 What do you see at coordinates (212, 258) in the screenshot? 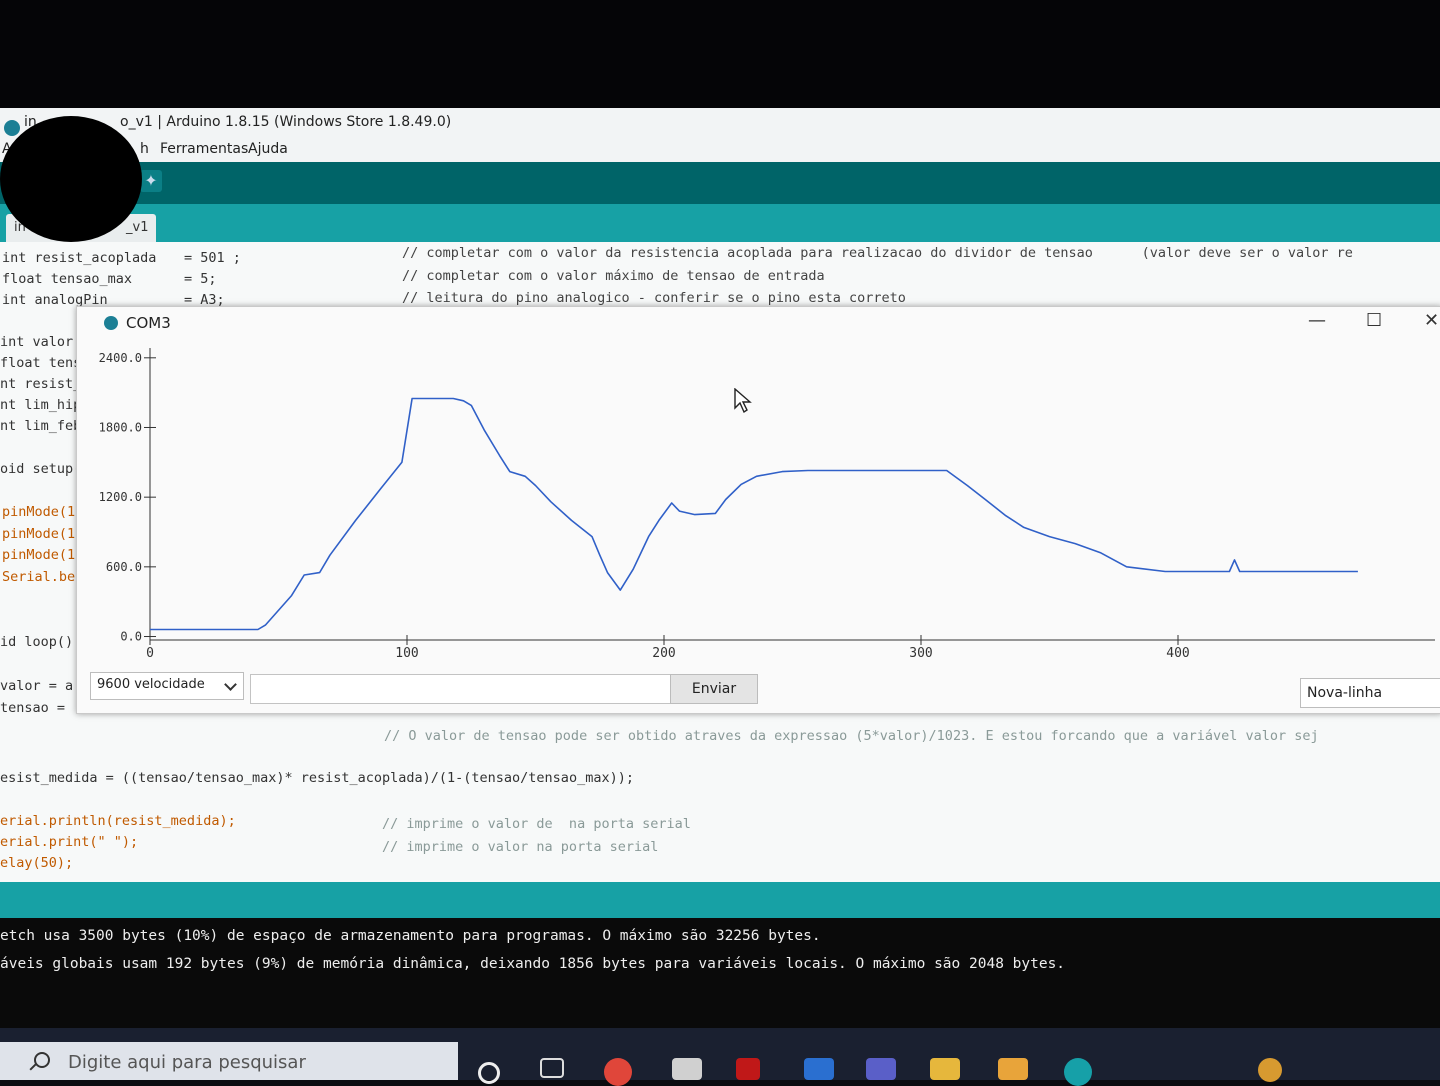
I see `code-value: = 501 ;` at bounding box center [212, 258].